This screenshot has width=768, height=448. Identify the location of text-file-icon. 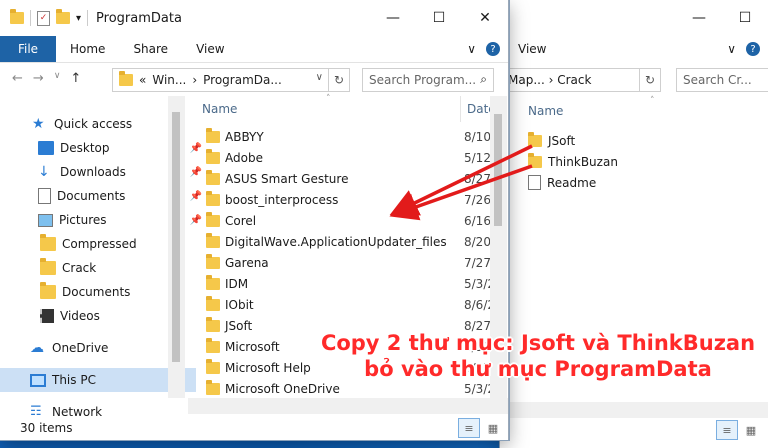
(534, 182).